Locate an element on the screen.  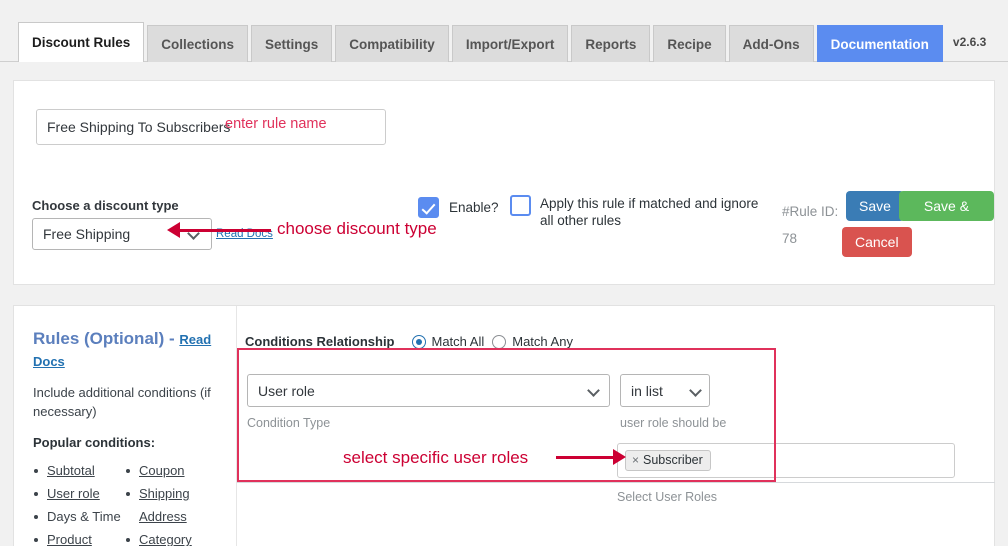
tab-discount-rules: Discount Rules is located at coordinates (81, 42).